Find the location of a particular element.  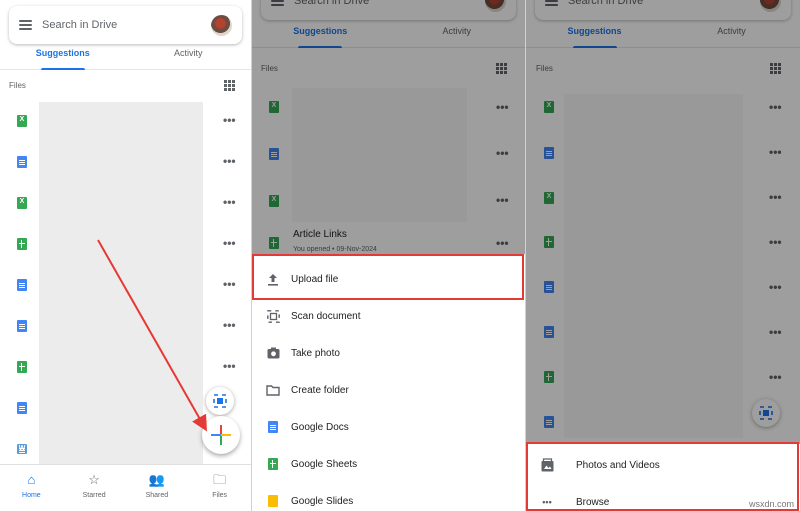

home-icon: ⌂ is located at coordinates (31, 479).